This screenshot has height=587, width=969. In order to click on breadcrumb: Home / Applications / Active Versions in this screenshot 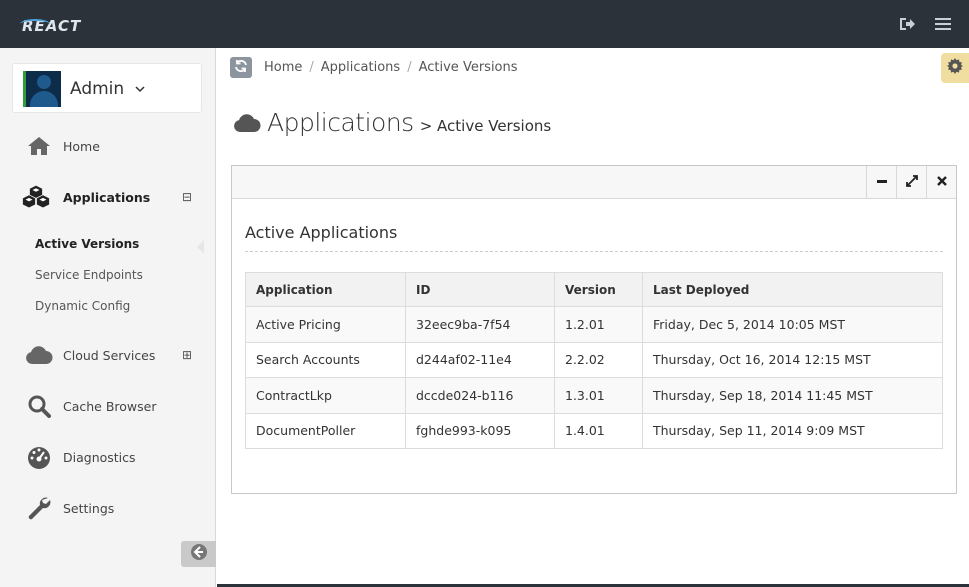, I will do `click(391, 67)`.